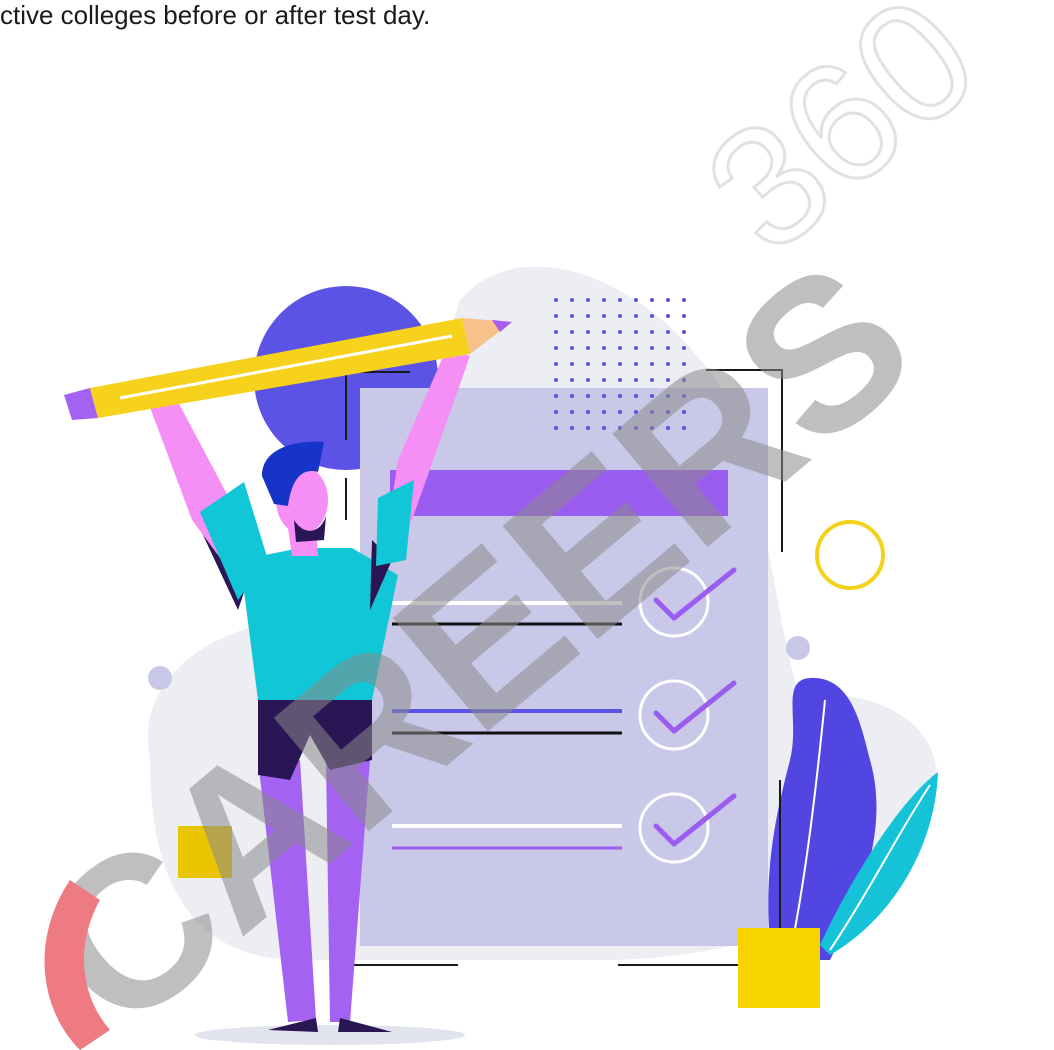 Image resolution: width=1054 pixels, height=1050 pixels. I want to click on person-shoe-right, so click(365, 1025).